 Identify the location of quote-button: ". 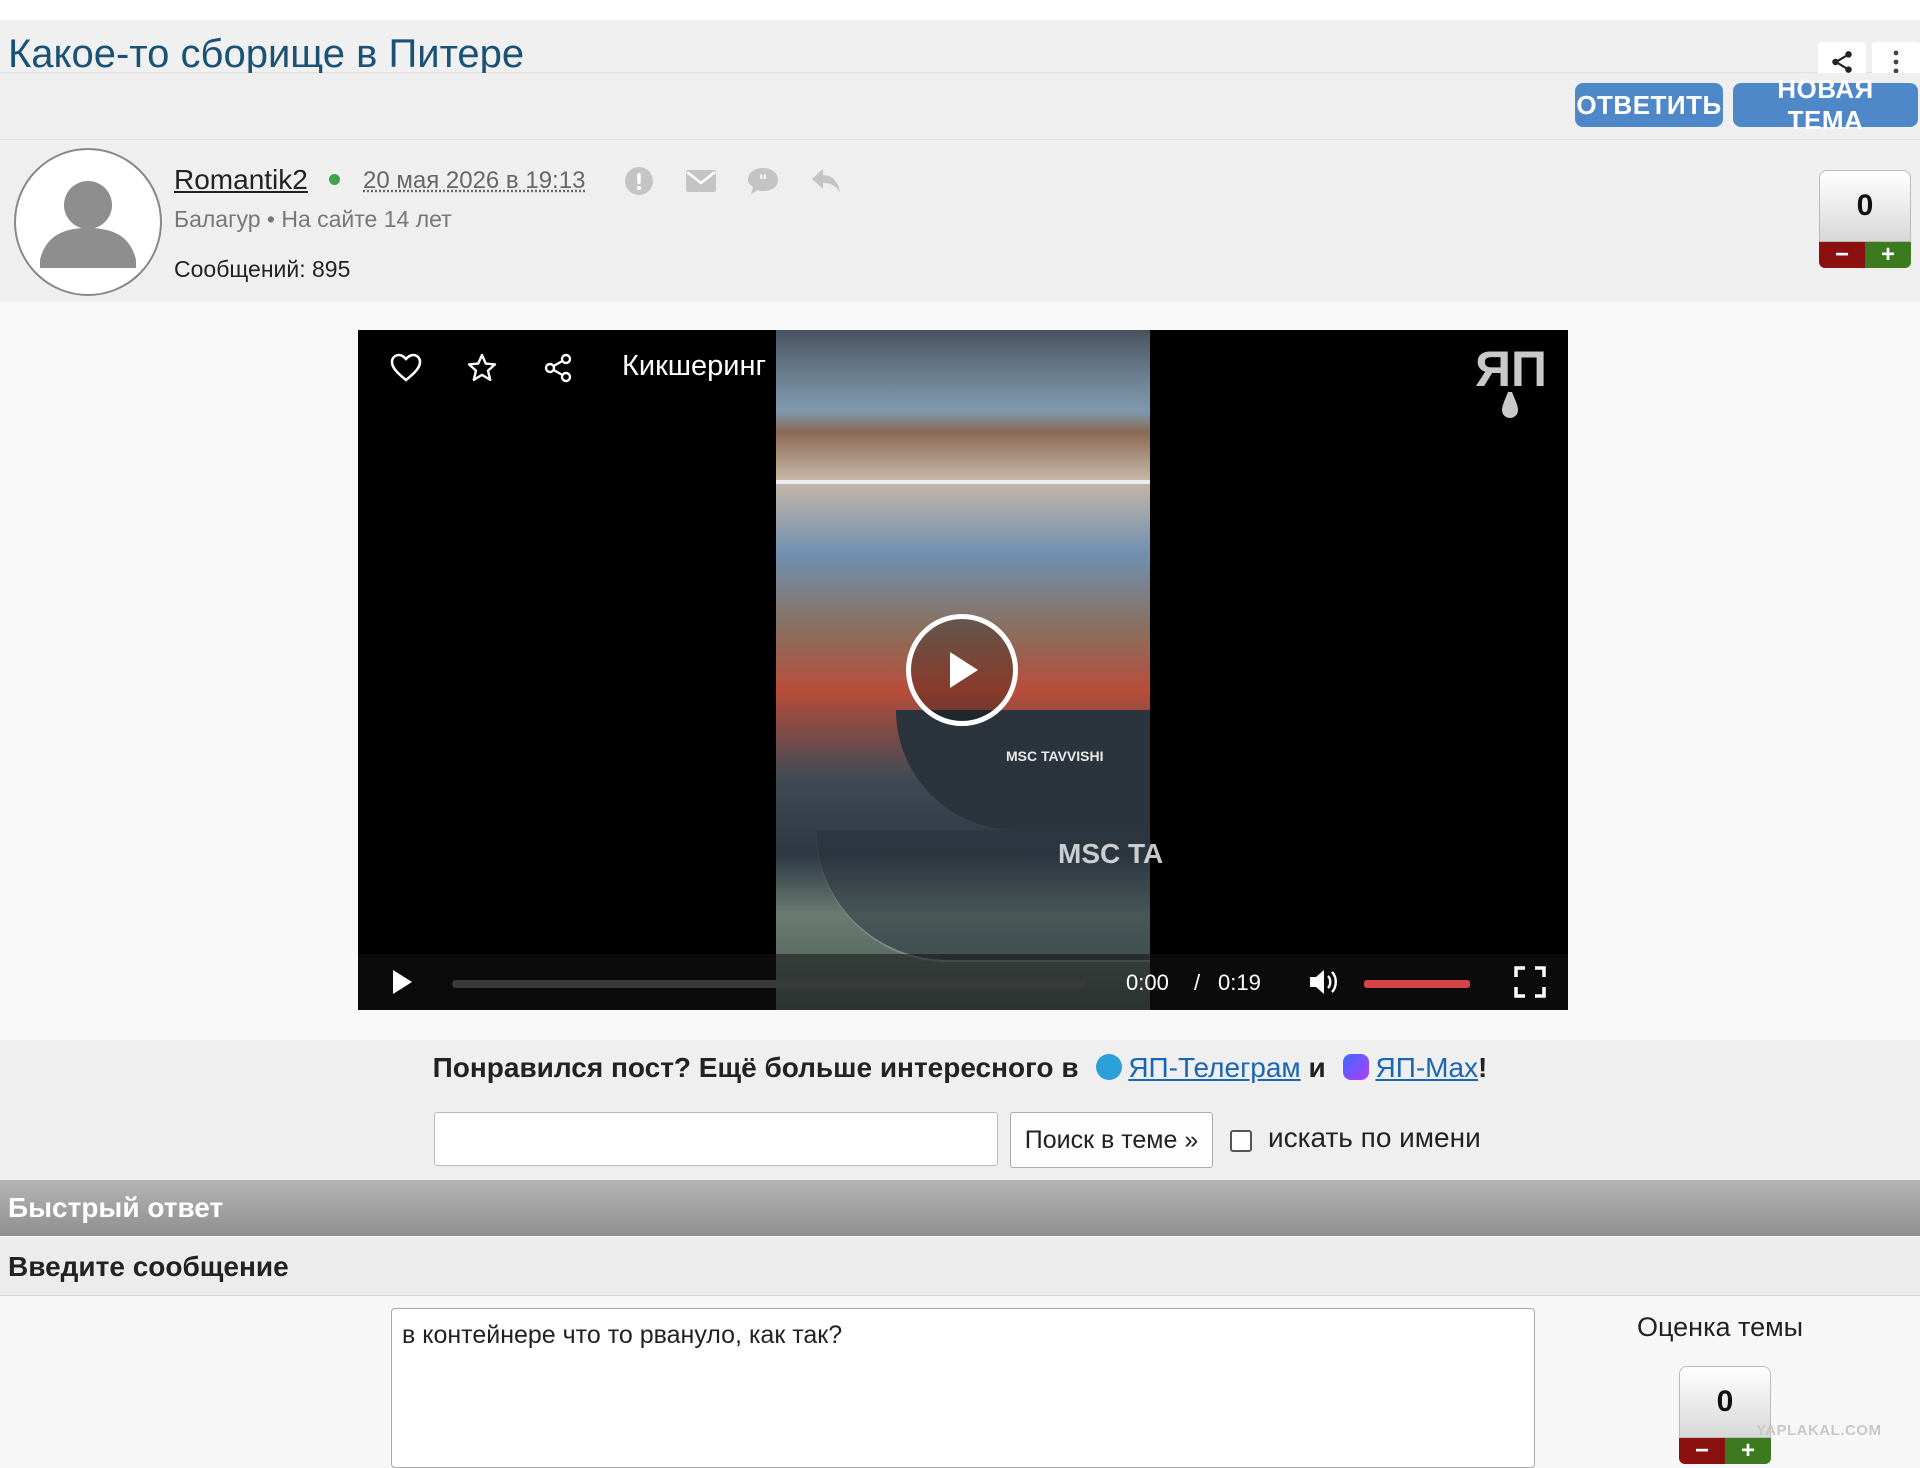
(763, 181).